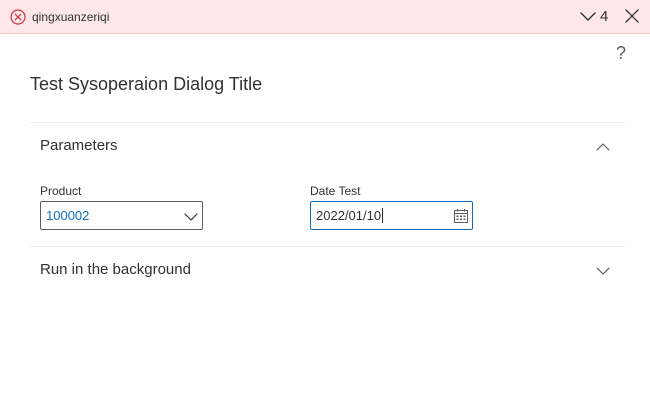 This screenshot has height=402, width=650. I want to click on product-dropdown: 100002, so click(121, 215).